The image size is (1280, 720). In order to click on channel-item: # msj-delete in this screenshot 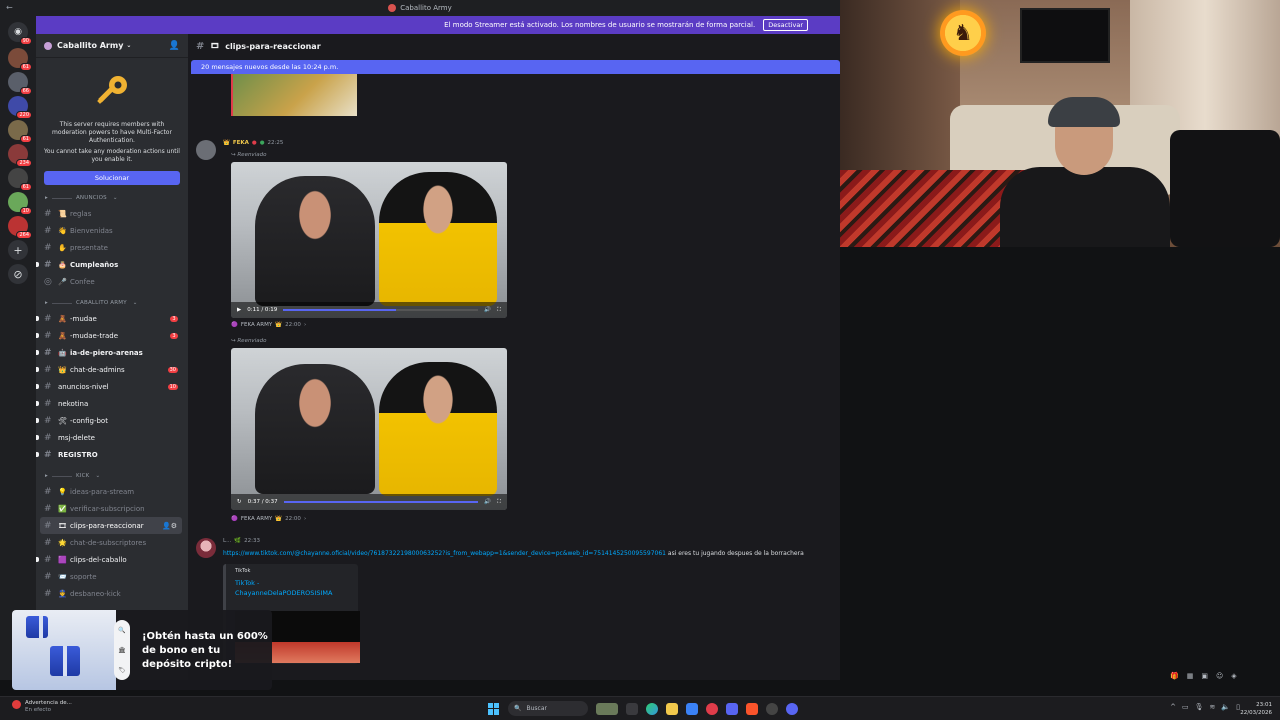, I will do `click(112, 437)`.